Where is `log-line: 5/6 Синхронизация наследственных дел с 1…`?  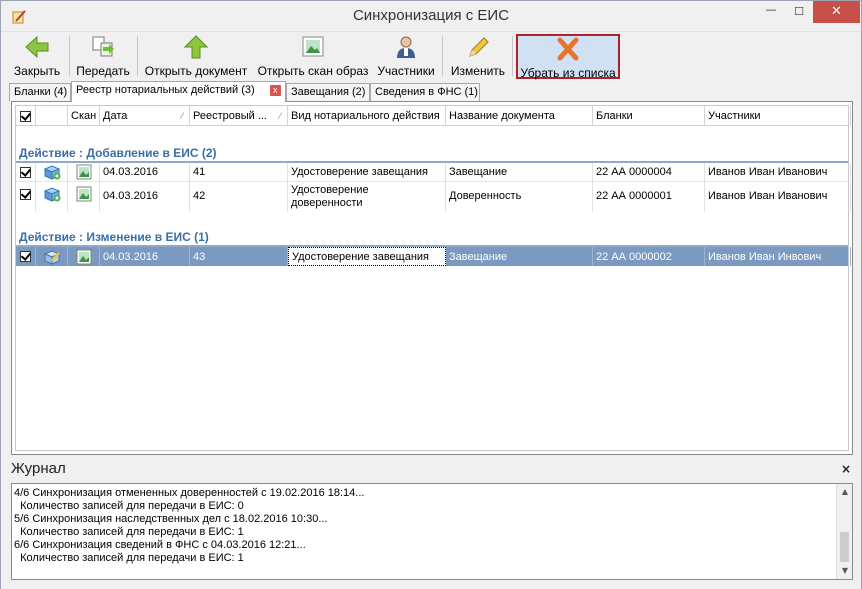
log-line: 5/6 Синхронизация наследственных дел с 1… is located at coordinates (171, 519).